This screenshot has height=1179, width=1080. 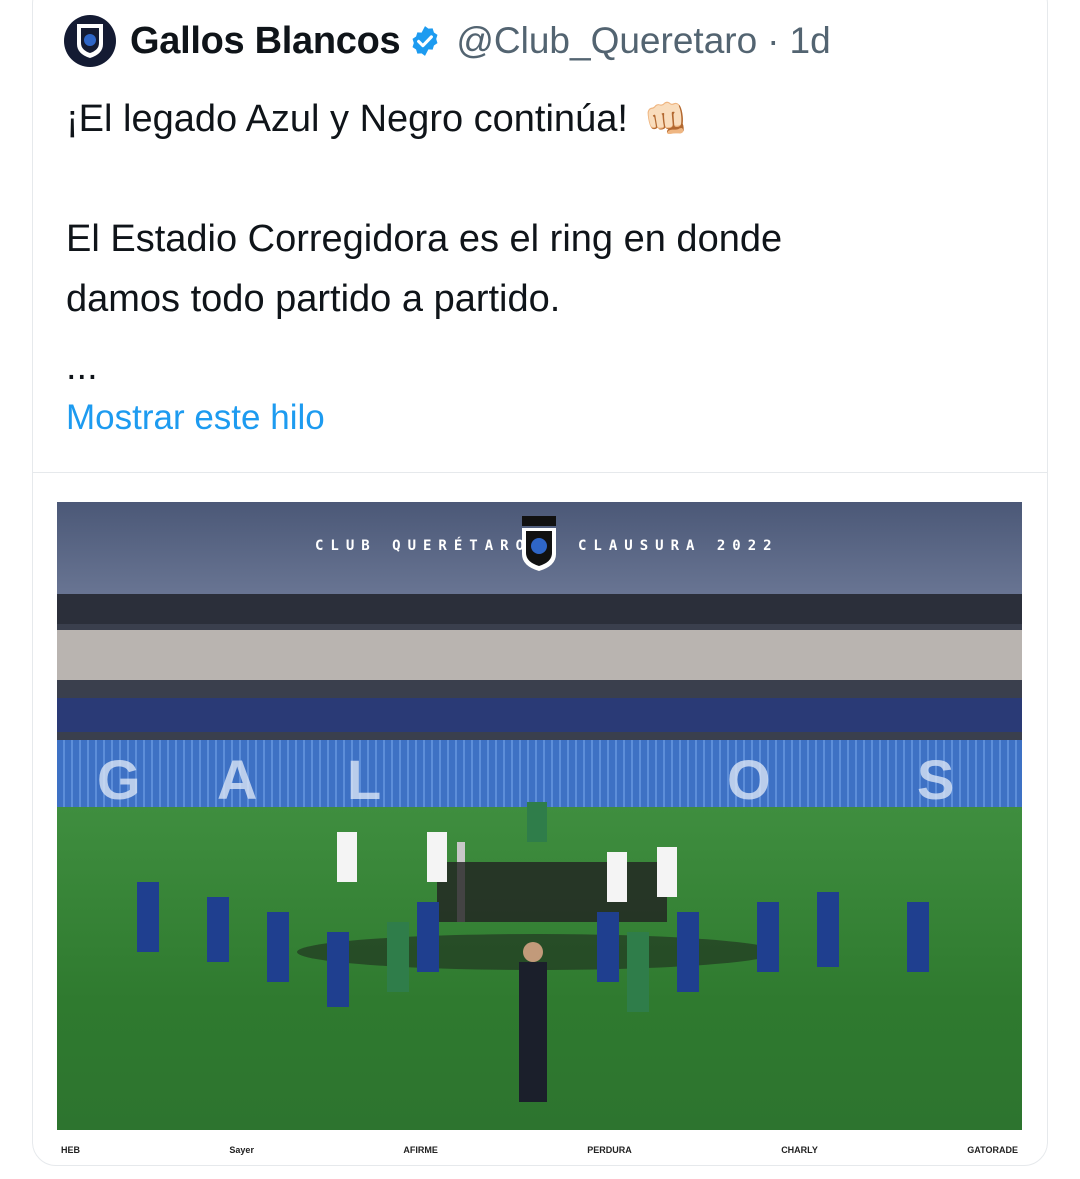 I want to click on fist-emoji-icon: 👊🏻, so click(x=666, y=118).